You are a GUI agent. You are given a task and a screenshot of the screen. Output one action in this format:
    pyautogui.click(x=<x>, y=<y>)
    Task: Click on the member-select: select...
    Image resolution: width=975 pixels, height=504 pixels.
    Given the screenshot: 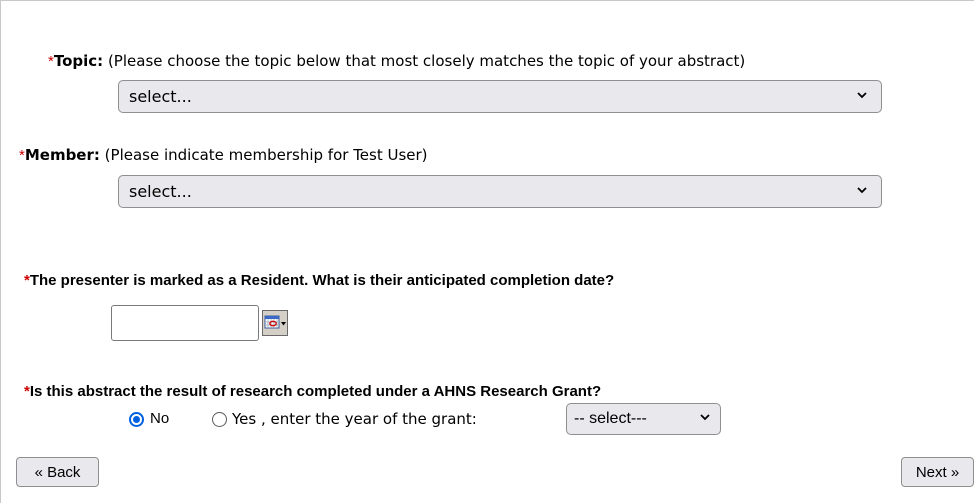 What is the action you would take?
    pyautogui.click(x=500, y=191)
    